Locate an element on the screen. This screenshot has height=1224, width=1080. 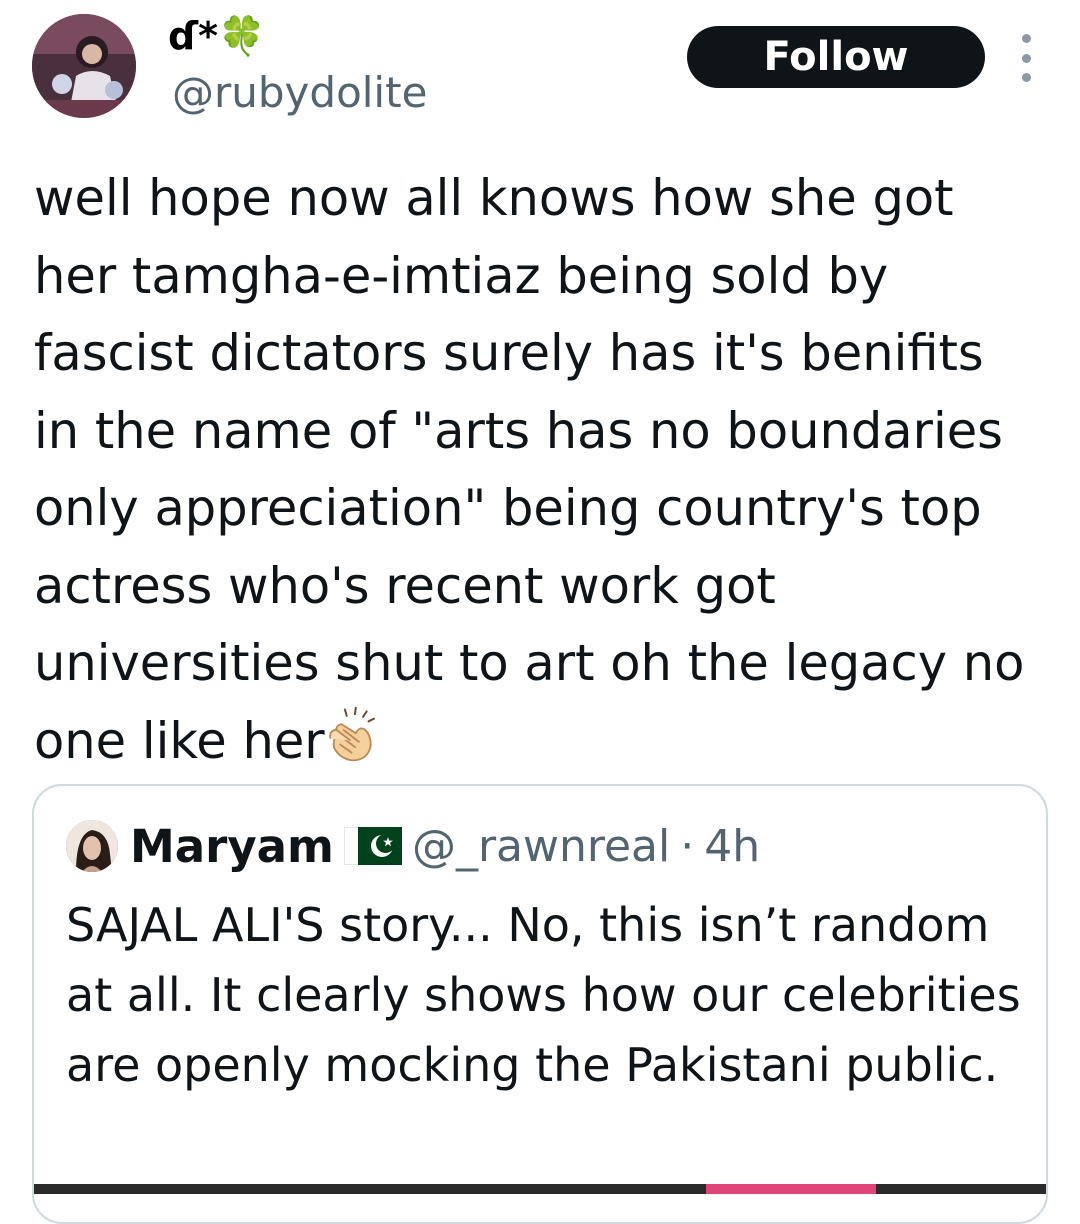
quoted-timestamp: 4h is located at coordinates (732, 846).